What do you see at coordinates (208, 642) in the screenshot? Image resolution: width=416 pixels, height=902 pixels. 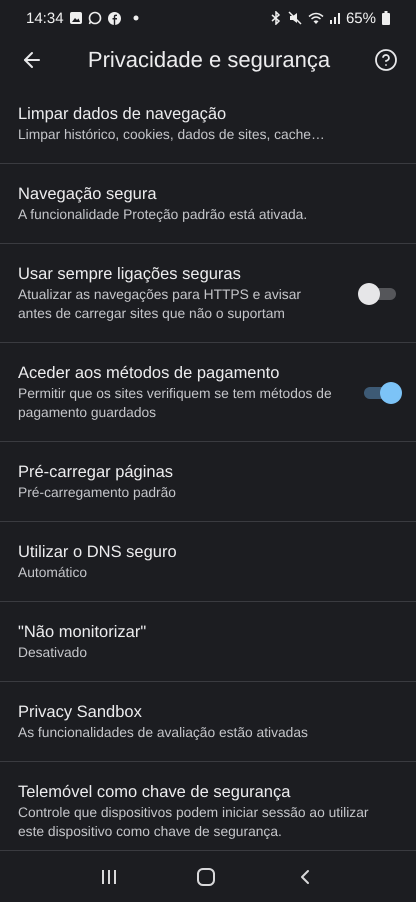 I see `setting-item: "Não monitorizar" Desativado` at bounding box center [208, 642].